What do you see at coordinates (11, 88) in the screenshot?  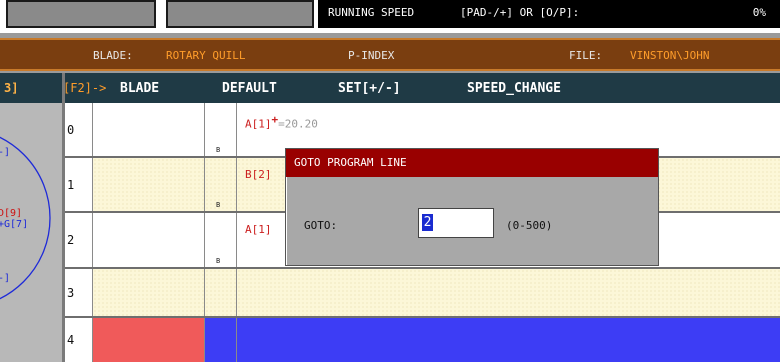 I see `left-panel-tab-label: 3]` at bounding box center [11, 88].